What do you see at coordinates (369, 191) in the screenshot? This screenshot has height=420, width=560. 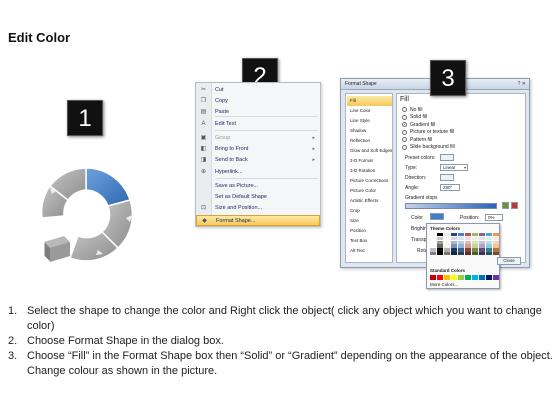 I see `nav-item-picture-color: Picture Color` at bounding box center [369, 191].